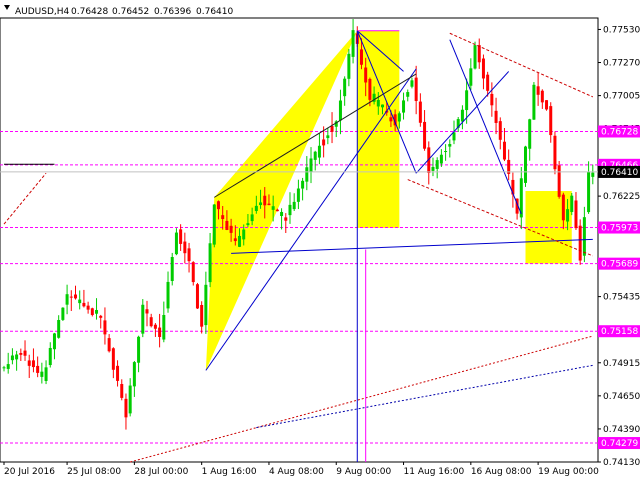  I want to click on y-tick-label: 0.74390, so click(621, 430).